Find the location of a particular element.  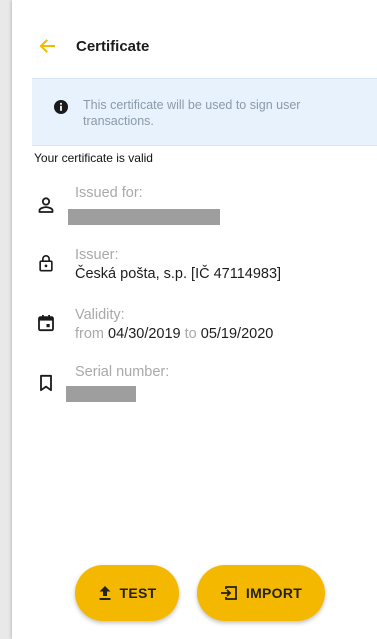

person-icon is located at coordinates (46, 205).